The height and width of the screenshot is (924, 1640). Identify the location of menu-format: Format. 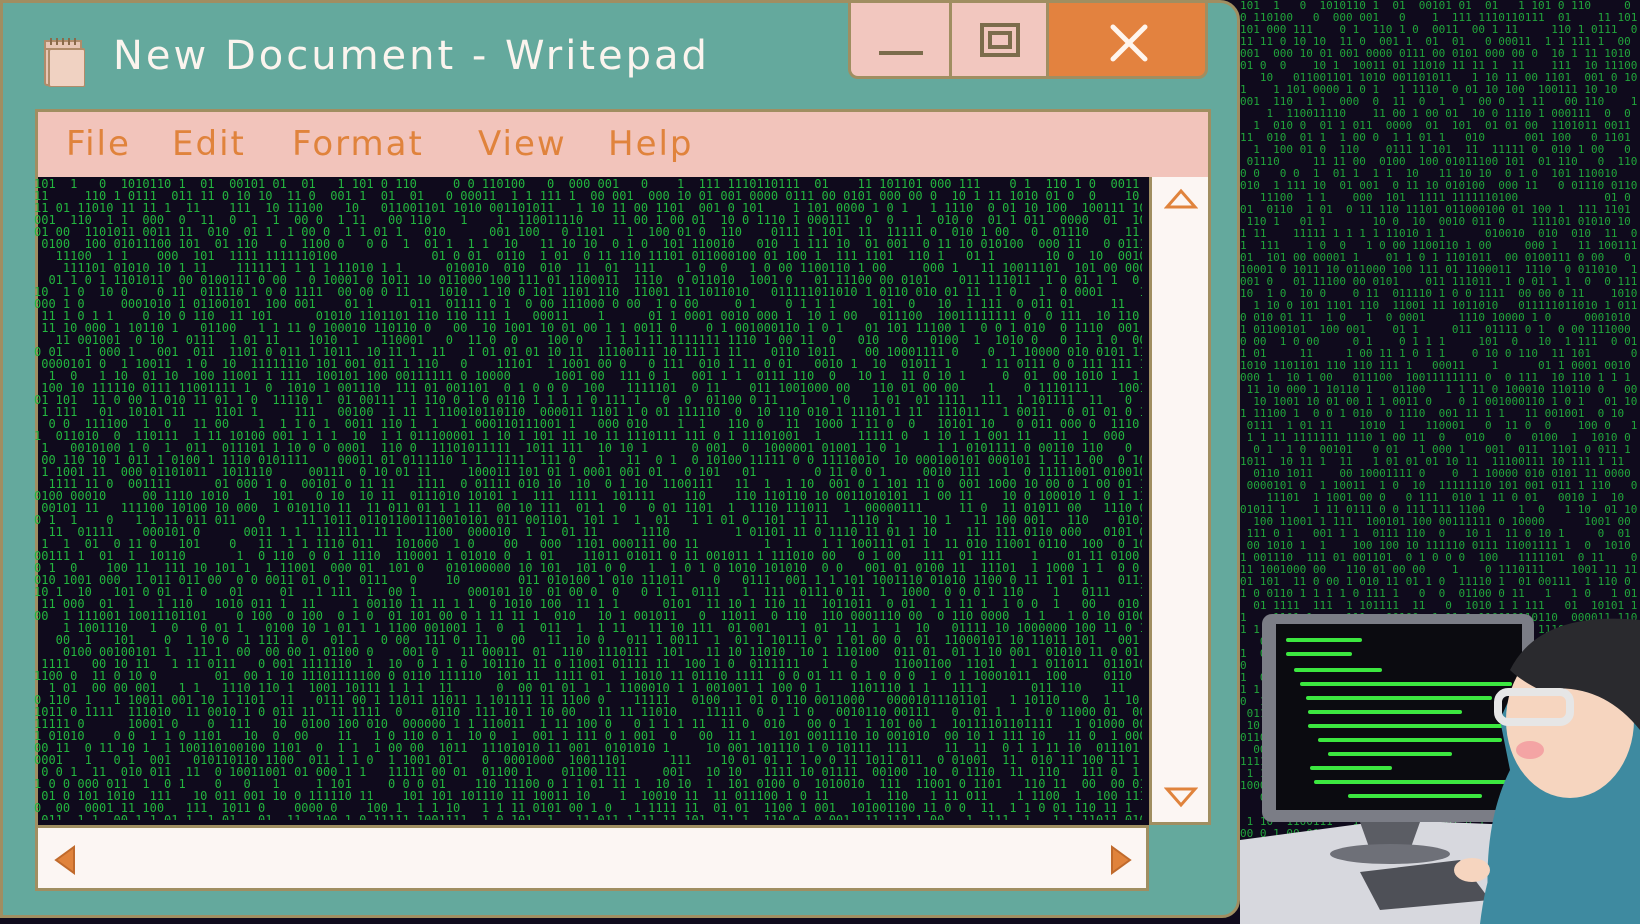
(358, 144).